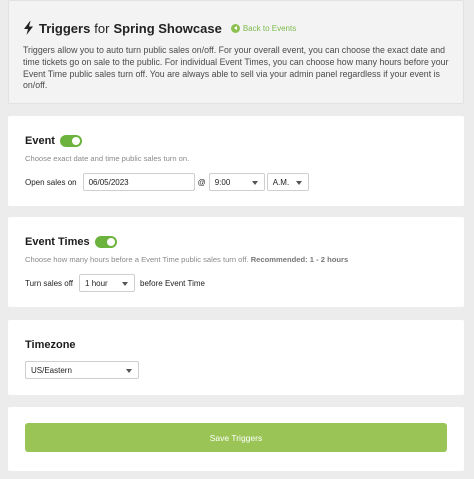 This screenshot has width=474, height=479. Describe the element at coordinates (102, 28) in the screenshot. I see `title-for: for` at that location.